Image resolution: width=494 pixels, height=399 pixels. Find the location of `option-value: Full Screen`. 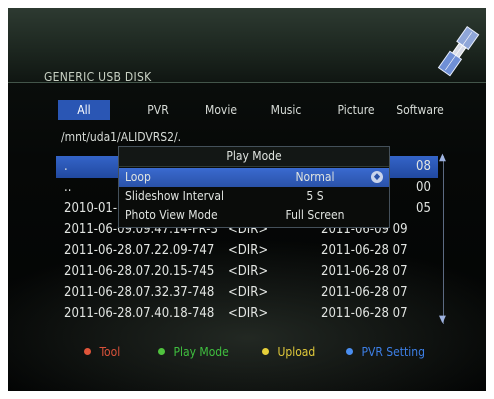

option-value: Full Screen is located at coordinates (315, 215).